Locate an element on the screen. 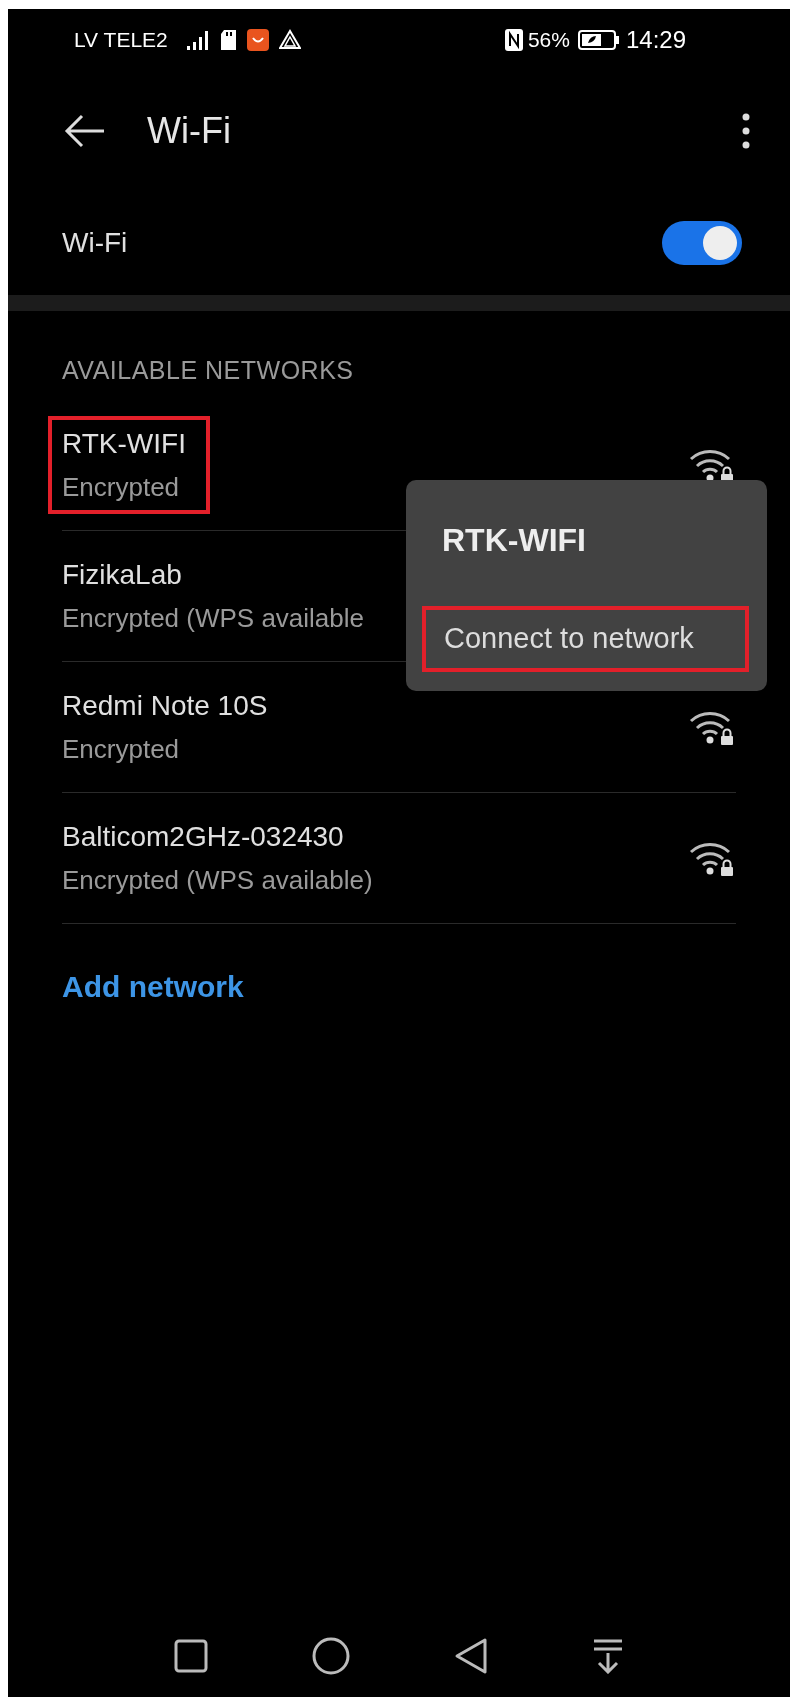  network-name: Redmi Note 10S is located at coordinates (165, 705).